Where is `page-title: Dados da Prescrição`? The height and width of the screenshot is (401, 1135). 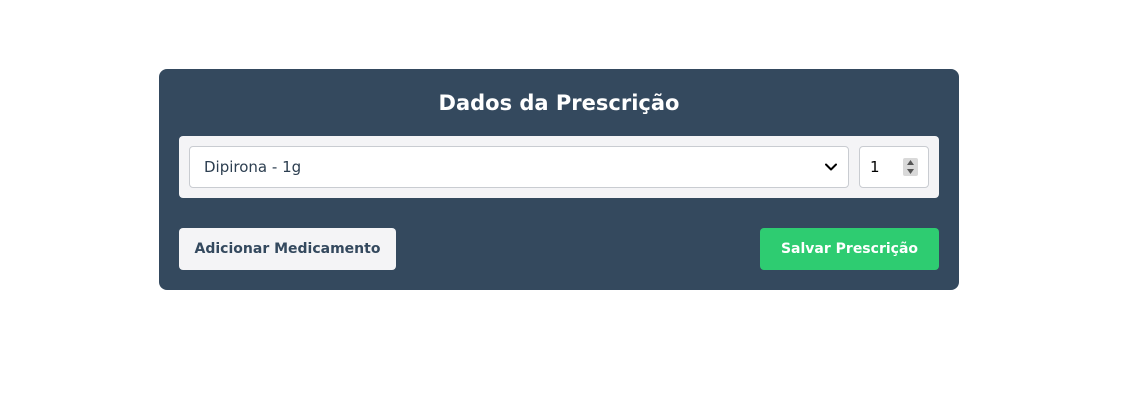 page-title: Dados da Prescrição is located at coordinates (559, 103).